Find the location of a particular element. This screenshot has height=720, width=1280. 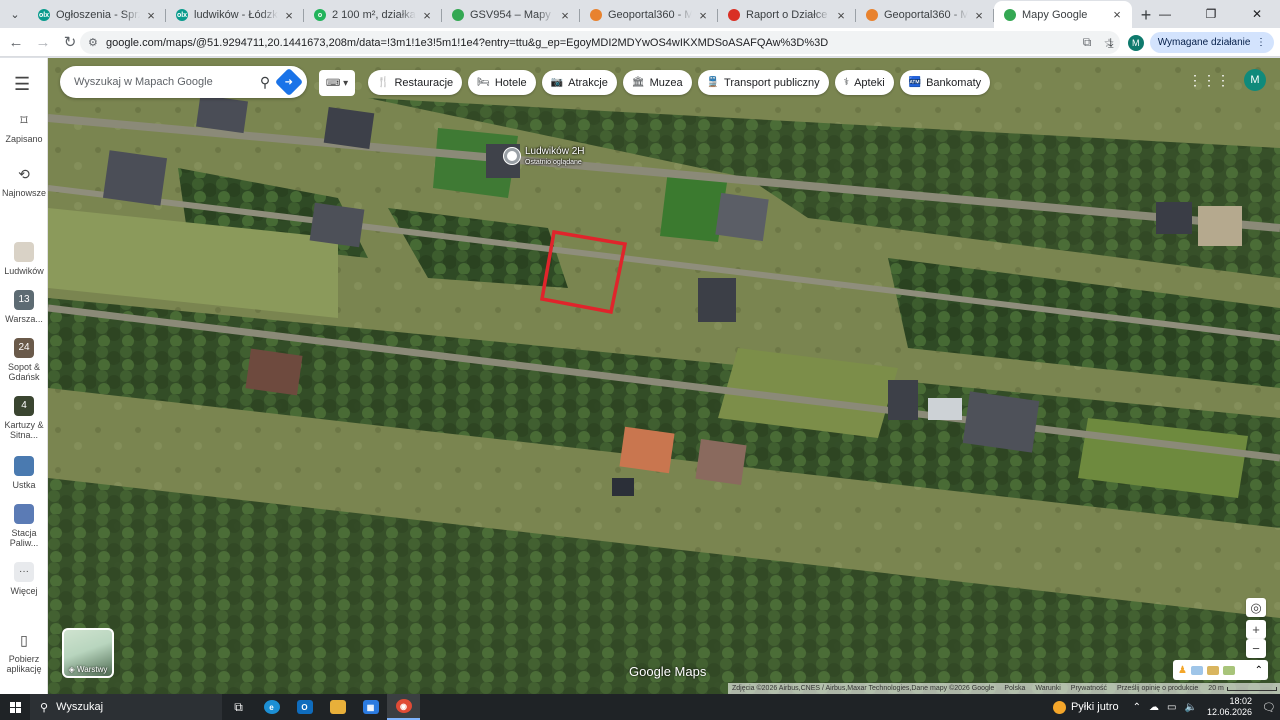

reload-icon: ↻ is located at coordinates (70, 42).